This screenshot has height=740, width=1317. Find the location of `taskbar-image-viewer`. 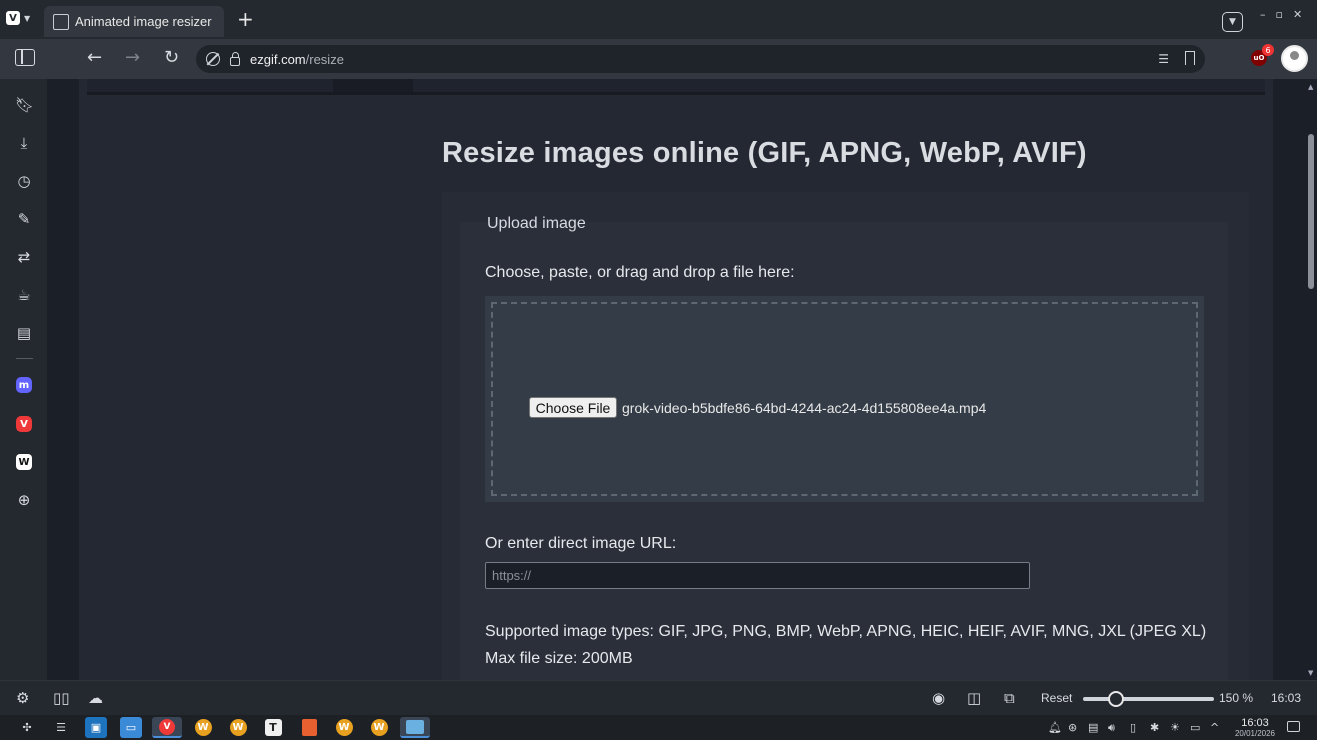

taskbar-image-viewer is located at coordinates (415, 727).